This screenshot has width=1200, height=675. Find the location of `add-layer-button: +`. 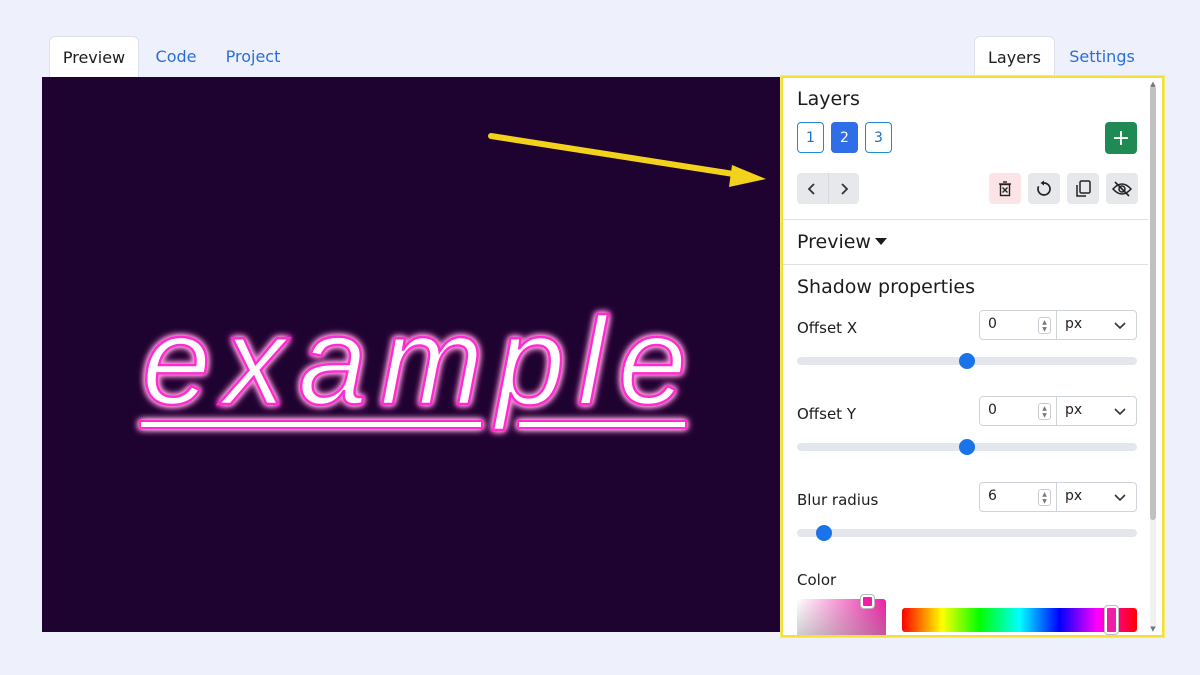

add-layer-button: + is located at coordinates (1121, 138).